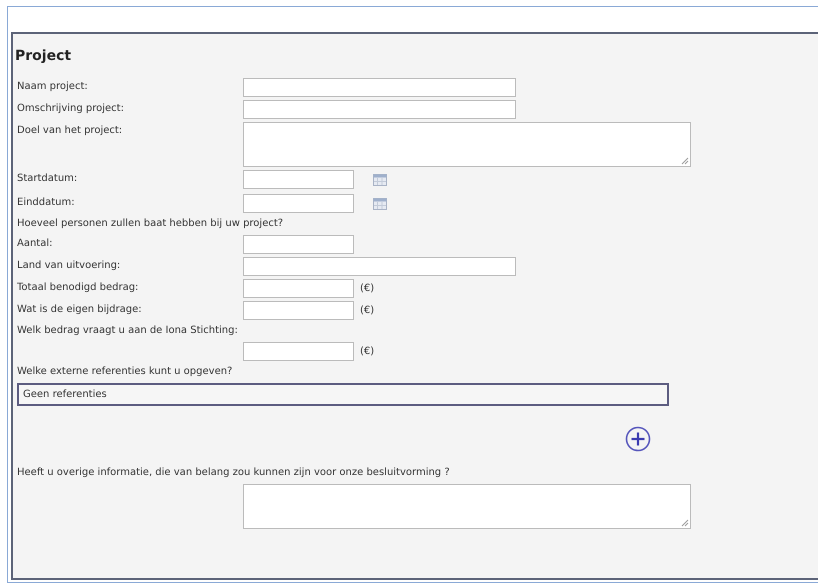  I want to click on field-label: Omschrijving project:, so click(70, 108).